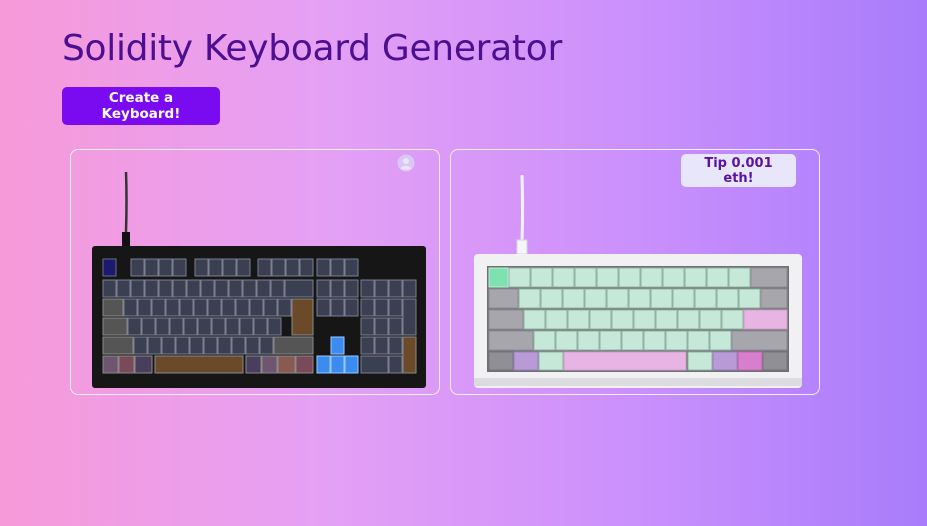 Image resolution: width=927 pixels, height=526 pixels. I want to click on page-title: Solidity Keyboard Generator, so click(312, 48).